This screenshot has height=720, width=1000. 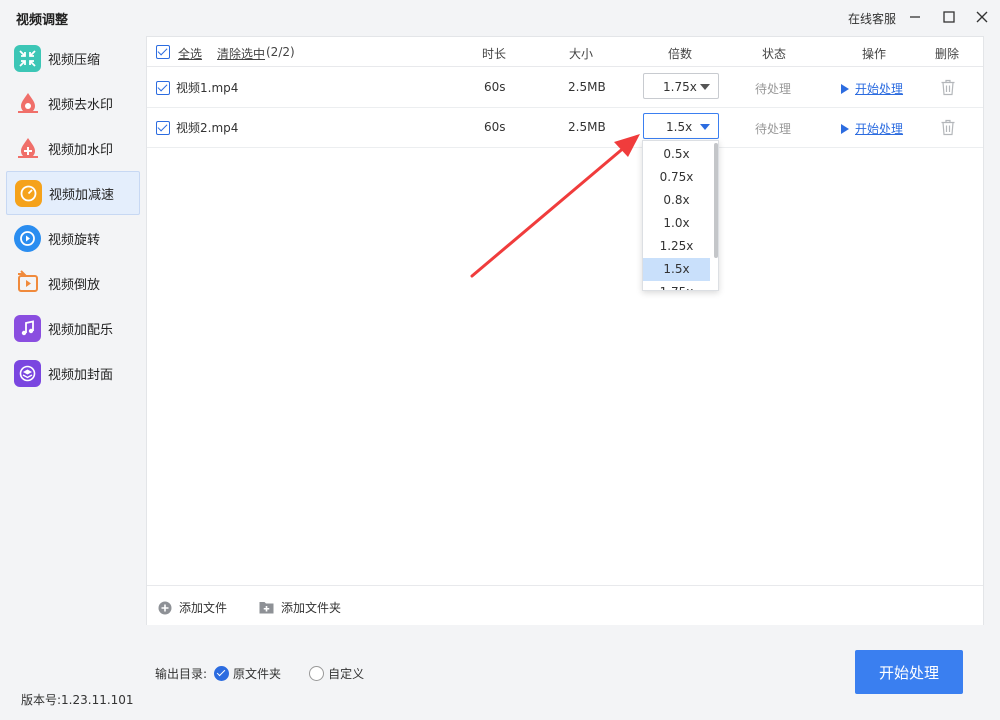 I want to click on file-actions-bar: 添加文件 添加文件夹, so click(x=565, y=605).